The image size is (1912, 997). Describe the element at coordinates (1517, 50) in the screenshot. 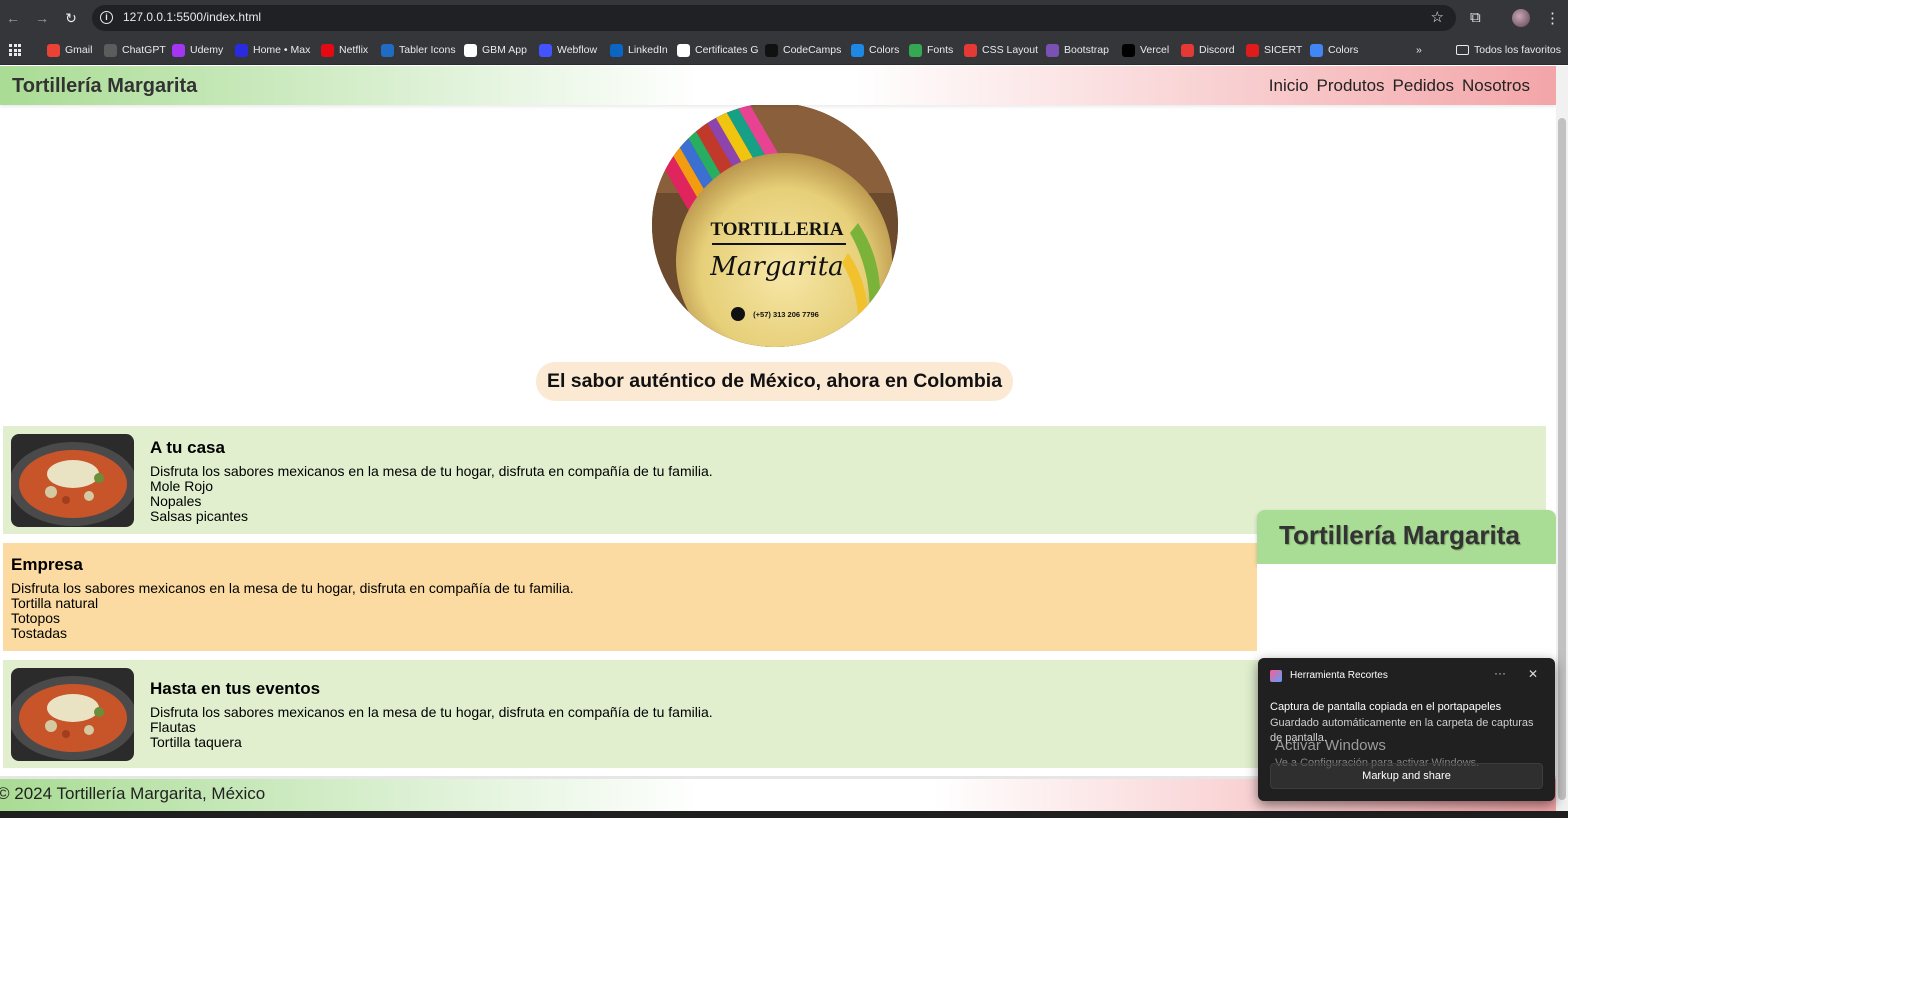

I see `all-bookmarks-label: Todos los favoritos` at that location.